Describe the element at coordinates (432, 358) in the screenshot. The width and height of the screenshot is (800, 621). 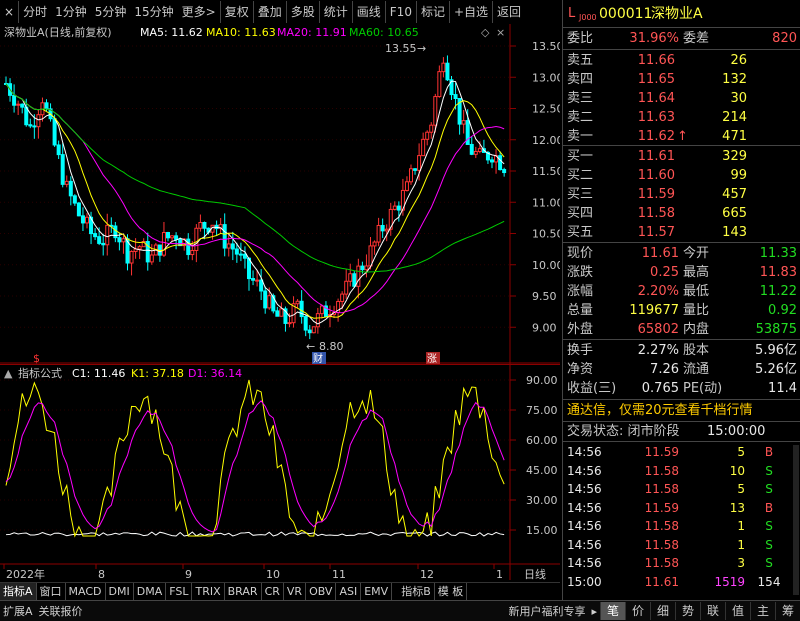
I see `rise-marker: 涨` at that location.